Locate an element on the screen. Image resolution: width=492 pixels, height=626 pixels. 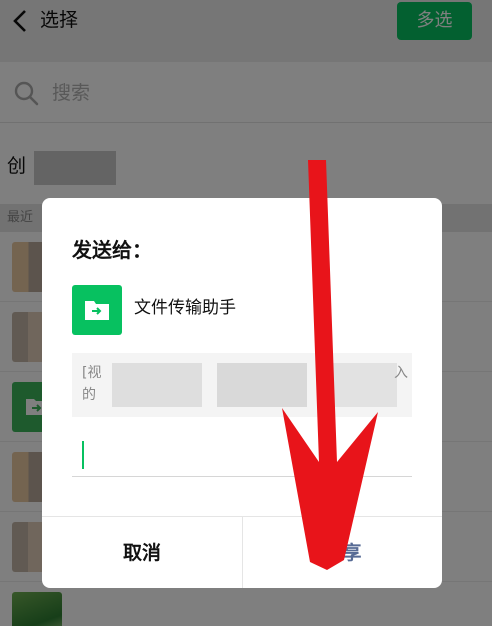
folder-arrow-icon is located at coordinates (97, 310).